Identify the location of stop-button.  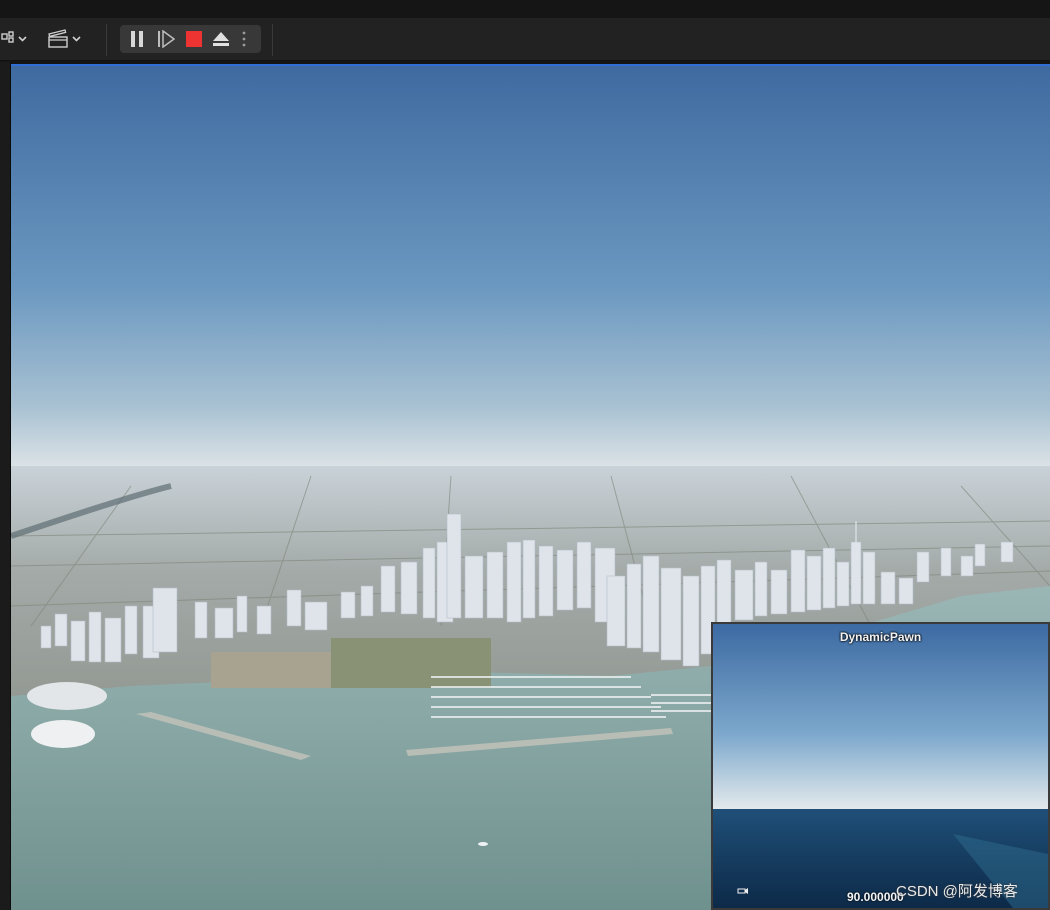
(194, 39).